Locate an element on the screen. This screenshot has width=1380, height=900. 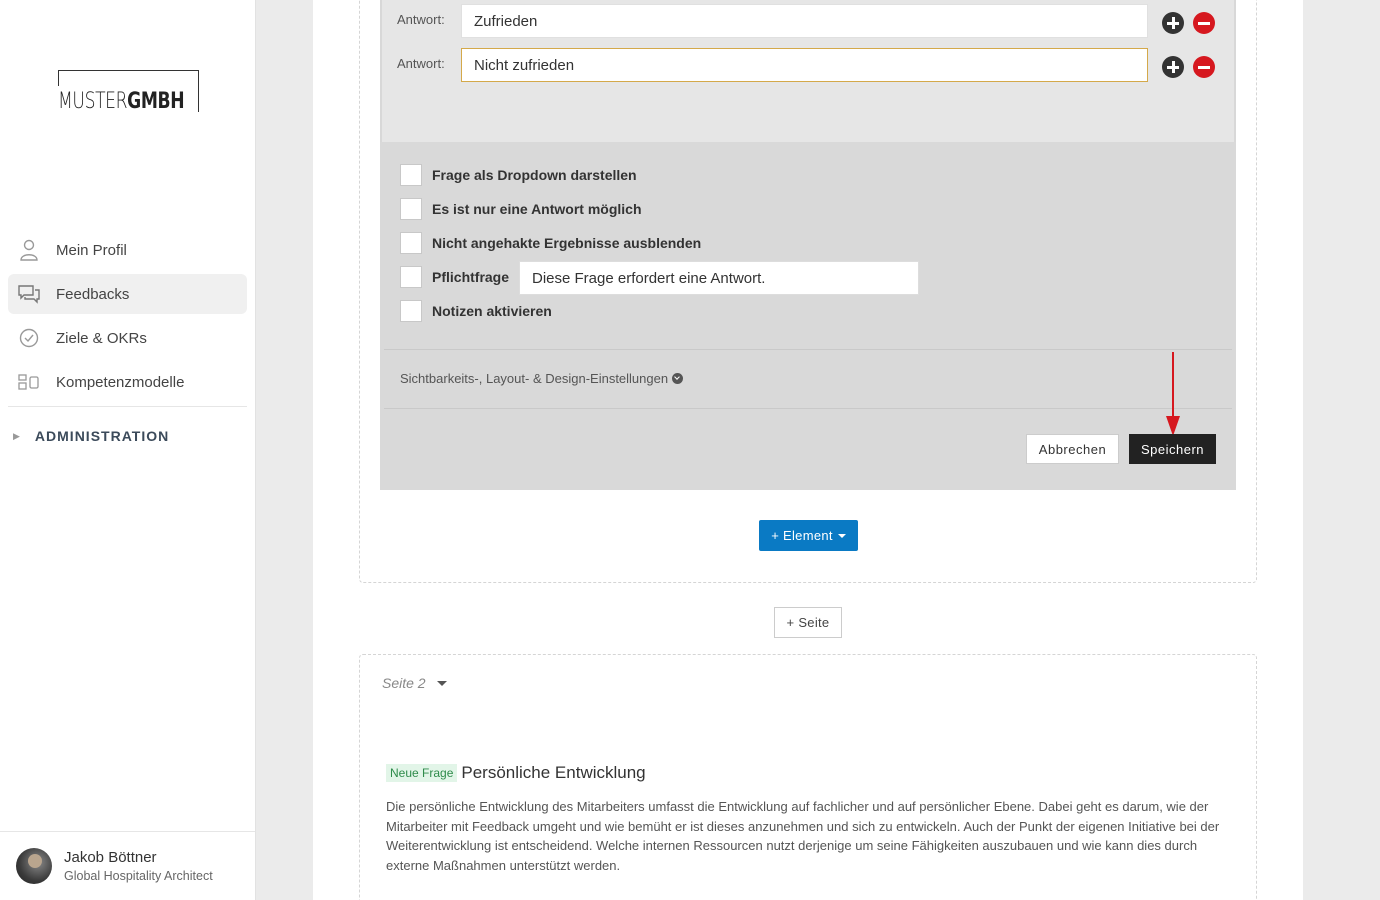
question-title: Neue Frage Persönliche Entwicklung is located at coordinates (516, 773).